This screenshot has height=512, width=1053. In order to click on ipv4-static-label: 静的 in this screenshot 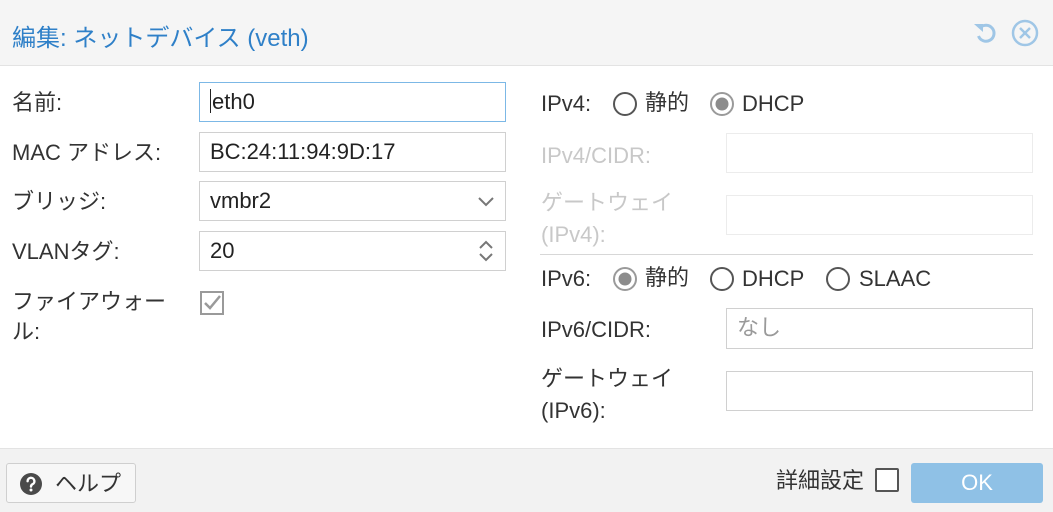, I will do `click(667, 102)`.